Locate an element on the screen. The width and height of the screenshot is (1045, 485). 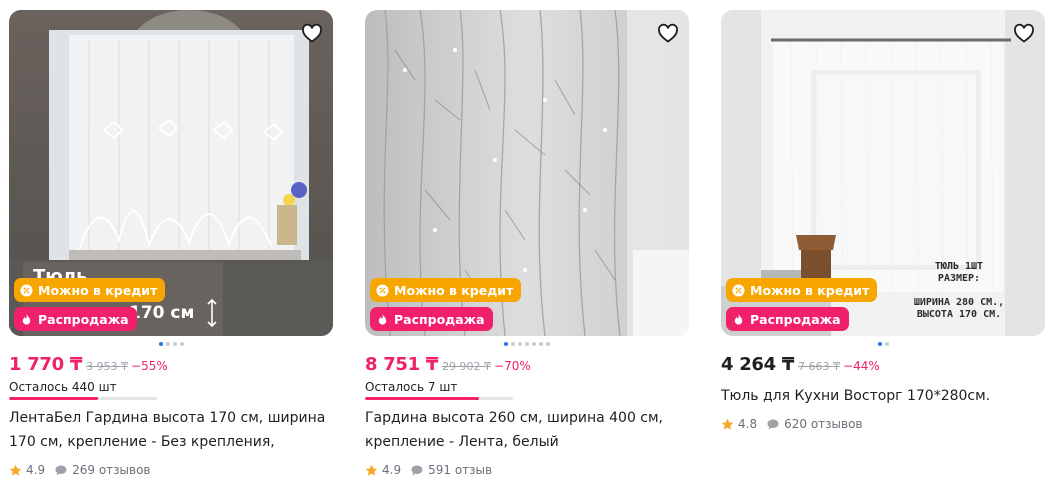
current-price: 8 751 ₸ is located at coordinates (402, 364).